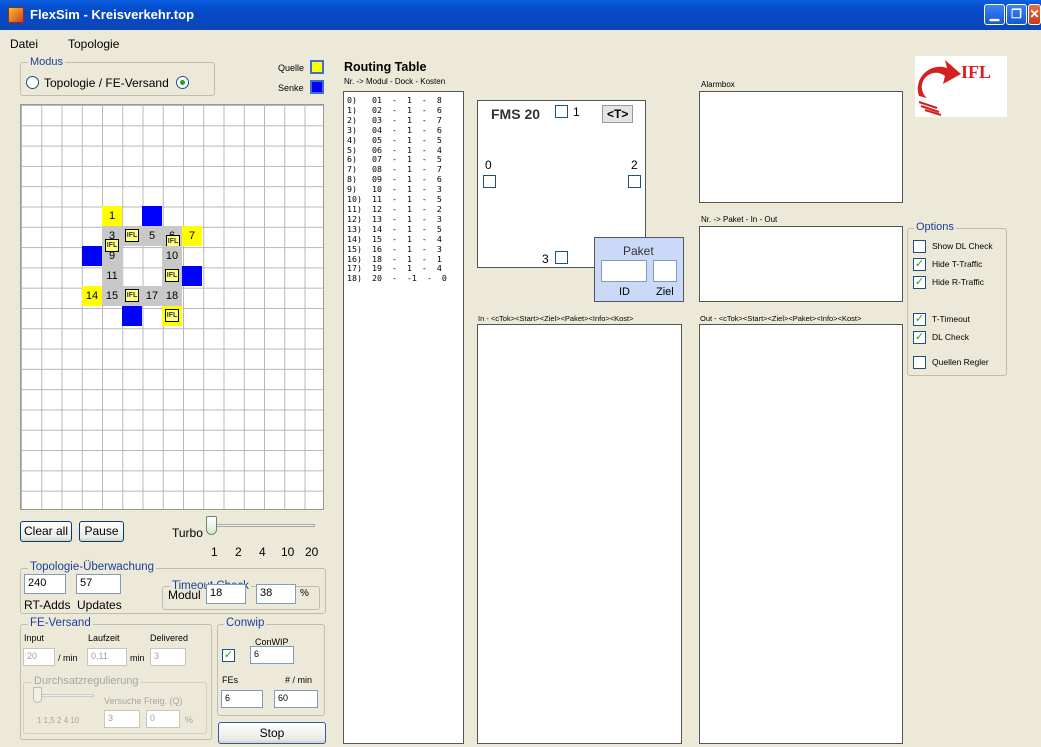  Describe the element at coordinates (98, 584) in the screenshot. I see `updates-field: 57` at that location.